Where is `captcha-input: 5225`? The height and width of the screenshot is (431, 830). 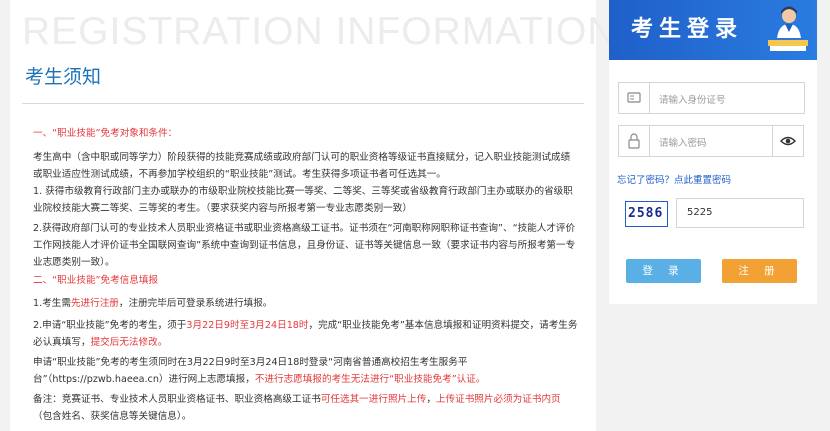
captcha-input: 5225 is located at coordinates (740, 213).